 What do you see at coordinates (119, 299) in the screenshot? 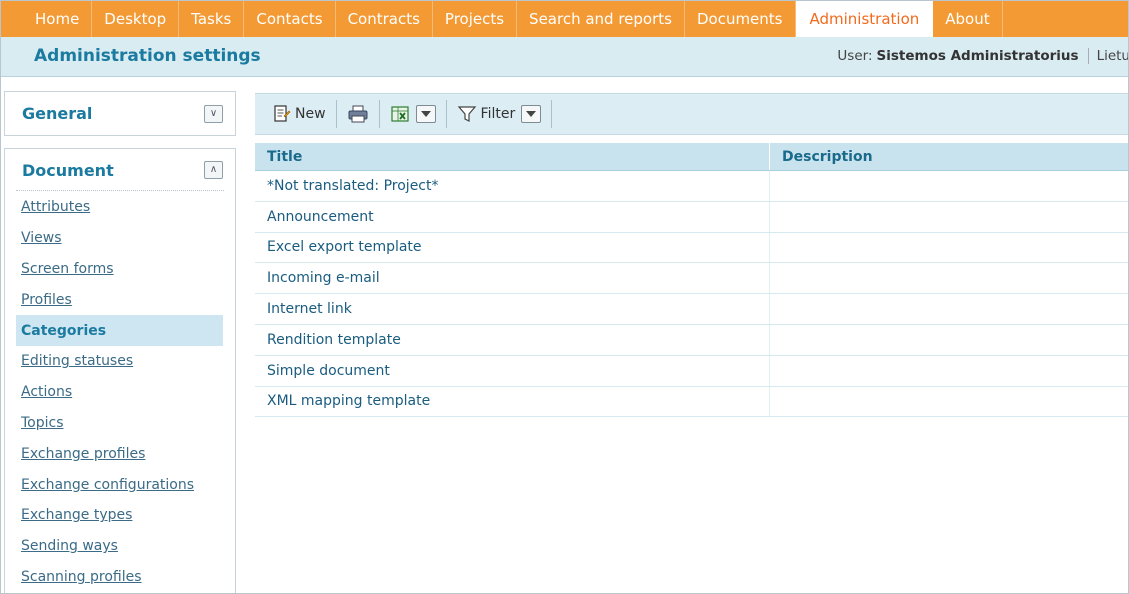
I see `sidebar-item-profiles: Profiles` at bounding box center [119, 299].